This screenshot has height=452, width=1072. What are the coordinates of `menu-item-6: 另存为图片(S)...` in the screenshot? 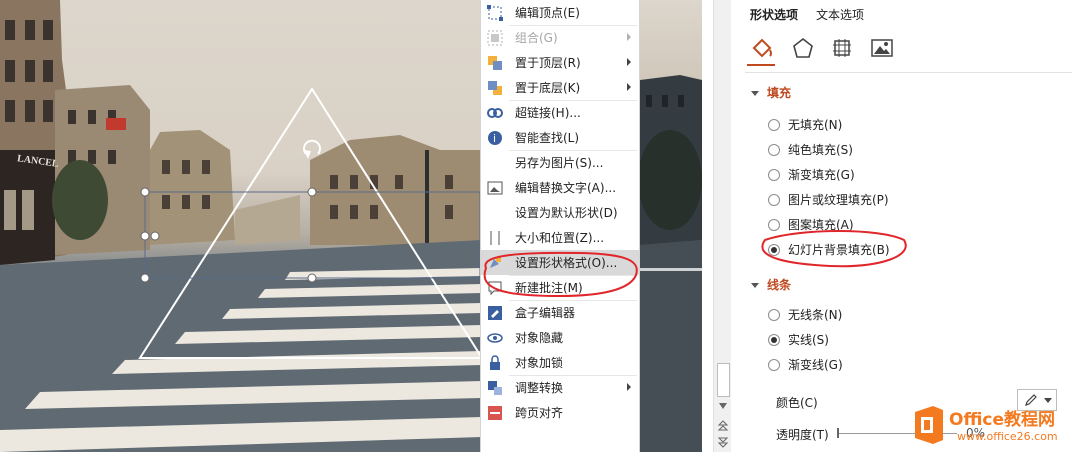 It's located at (560, 162).